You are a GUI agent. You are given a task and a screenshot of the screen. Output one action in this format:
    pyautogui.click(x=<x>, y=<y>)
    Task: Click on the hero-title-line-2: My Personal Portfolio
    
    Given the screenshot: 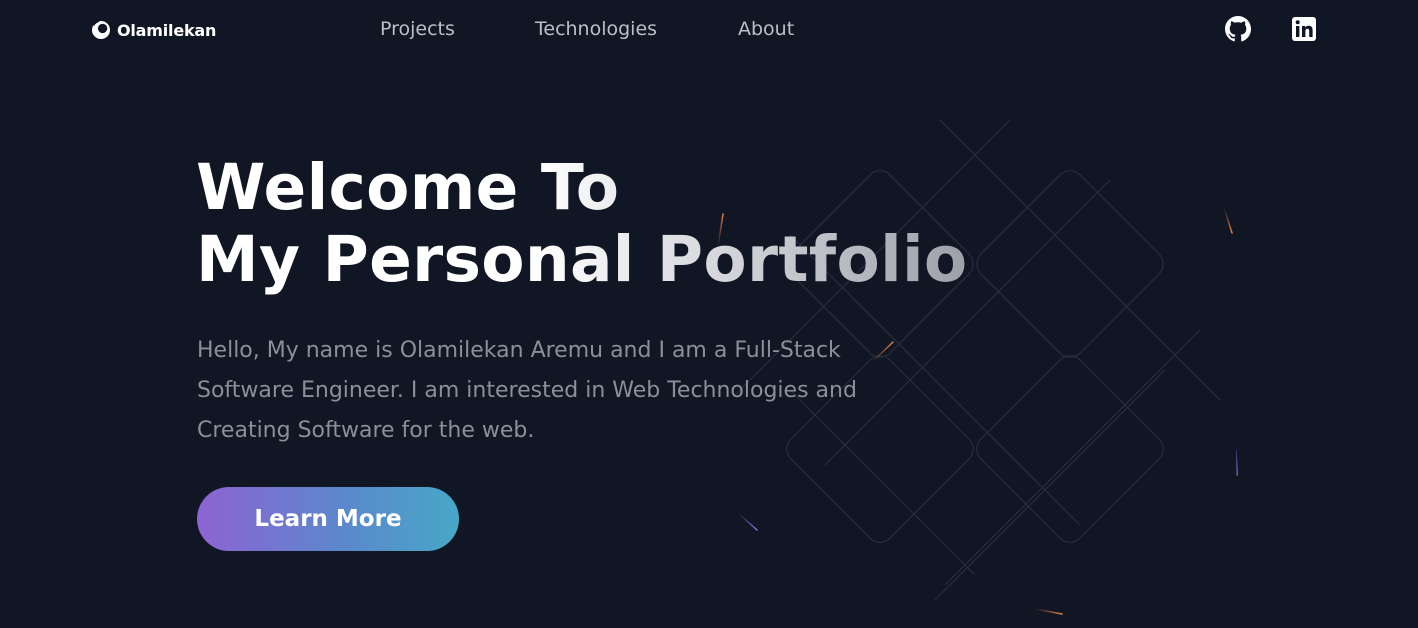 What is the action you would take?
    pyautogui.click(x=582, y=259)
    